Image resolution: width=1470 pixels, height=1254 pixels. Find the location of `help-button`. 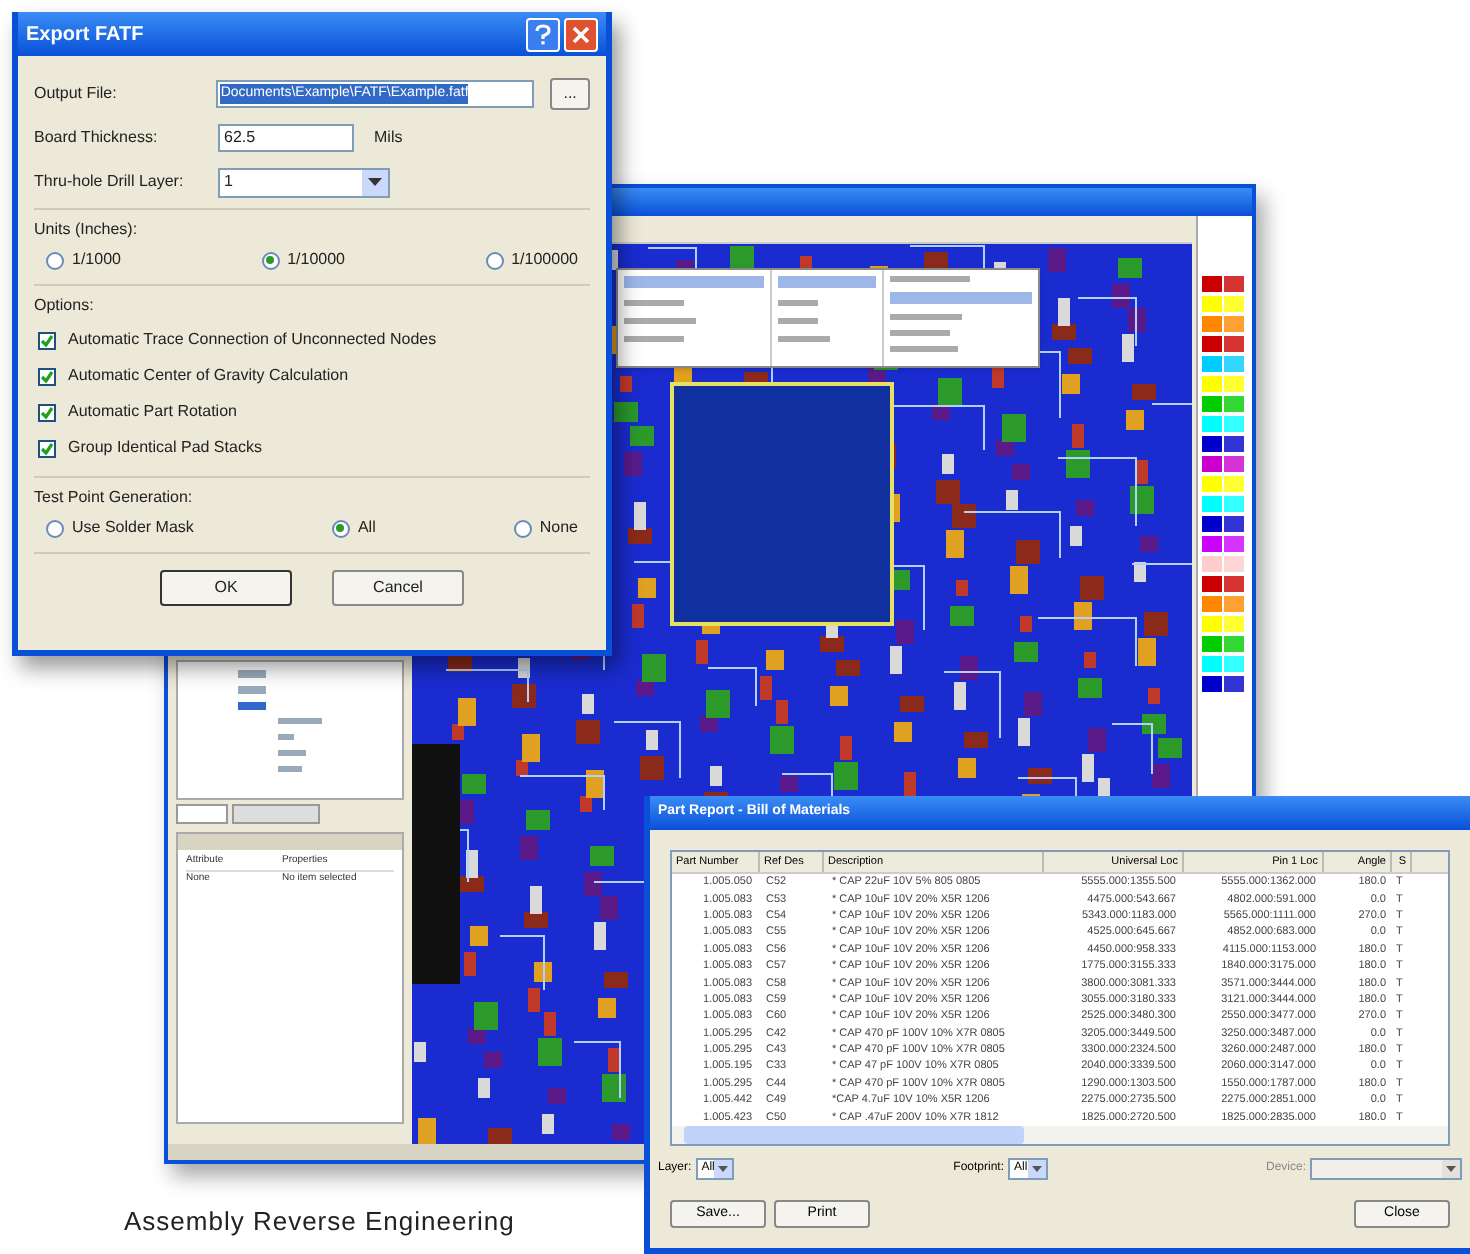

help-button is located at coordinates (543, 34).